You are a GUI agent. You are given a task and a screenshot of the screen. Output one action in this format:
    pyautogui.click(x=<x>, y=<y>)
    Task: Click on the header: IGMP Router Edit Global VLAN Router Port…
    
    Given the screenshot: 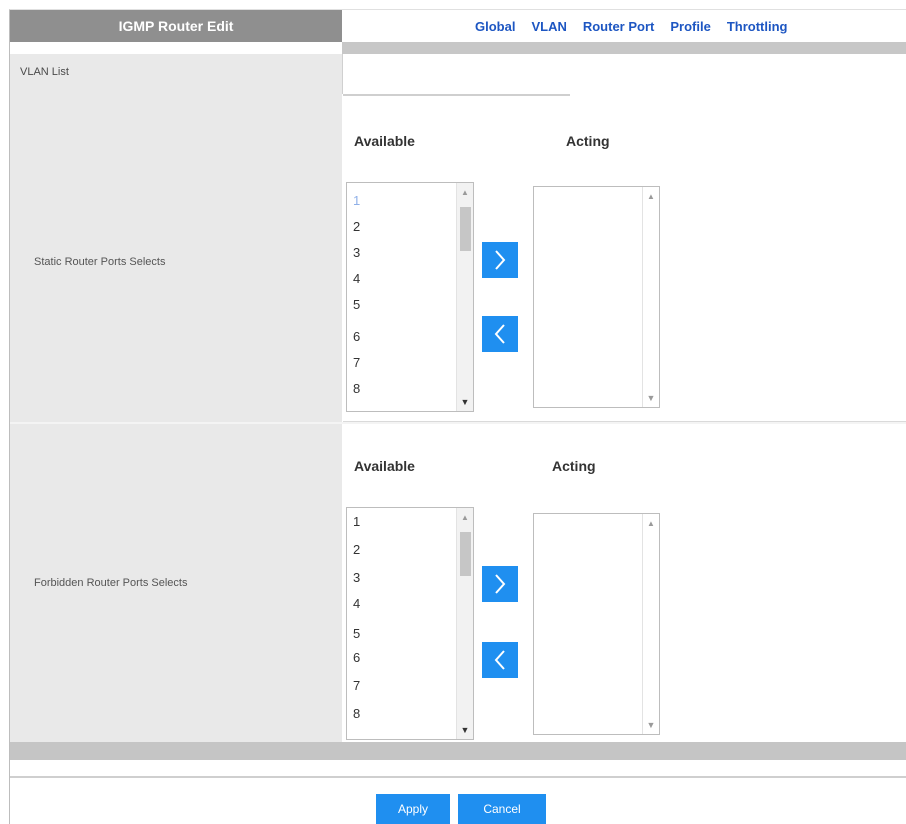 What is the action you would take?
    pyautogui.click(x=458, y=32)
    